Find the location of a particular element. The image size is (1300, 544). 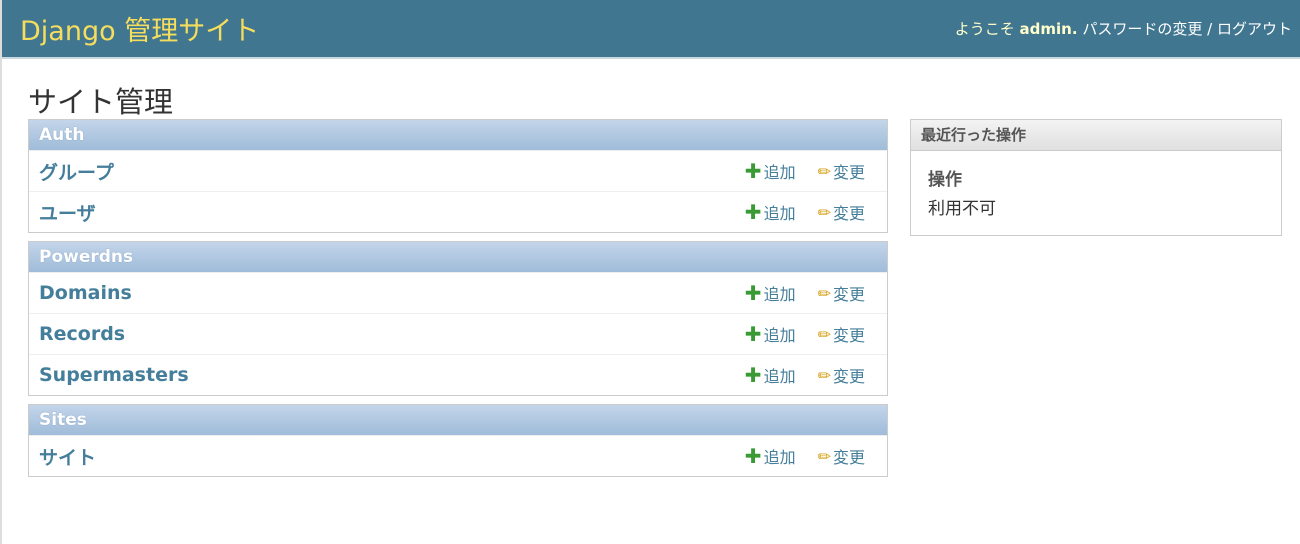

model-row: ユーザ ✚ 追加 ✏ 変更 is located at coordinates (458, 211).